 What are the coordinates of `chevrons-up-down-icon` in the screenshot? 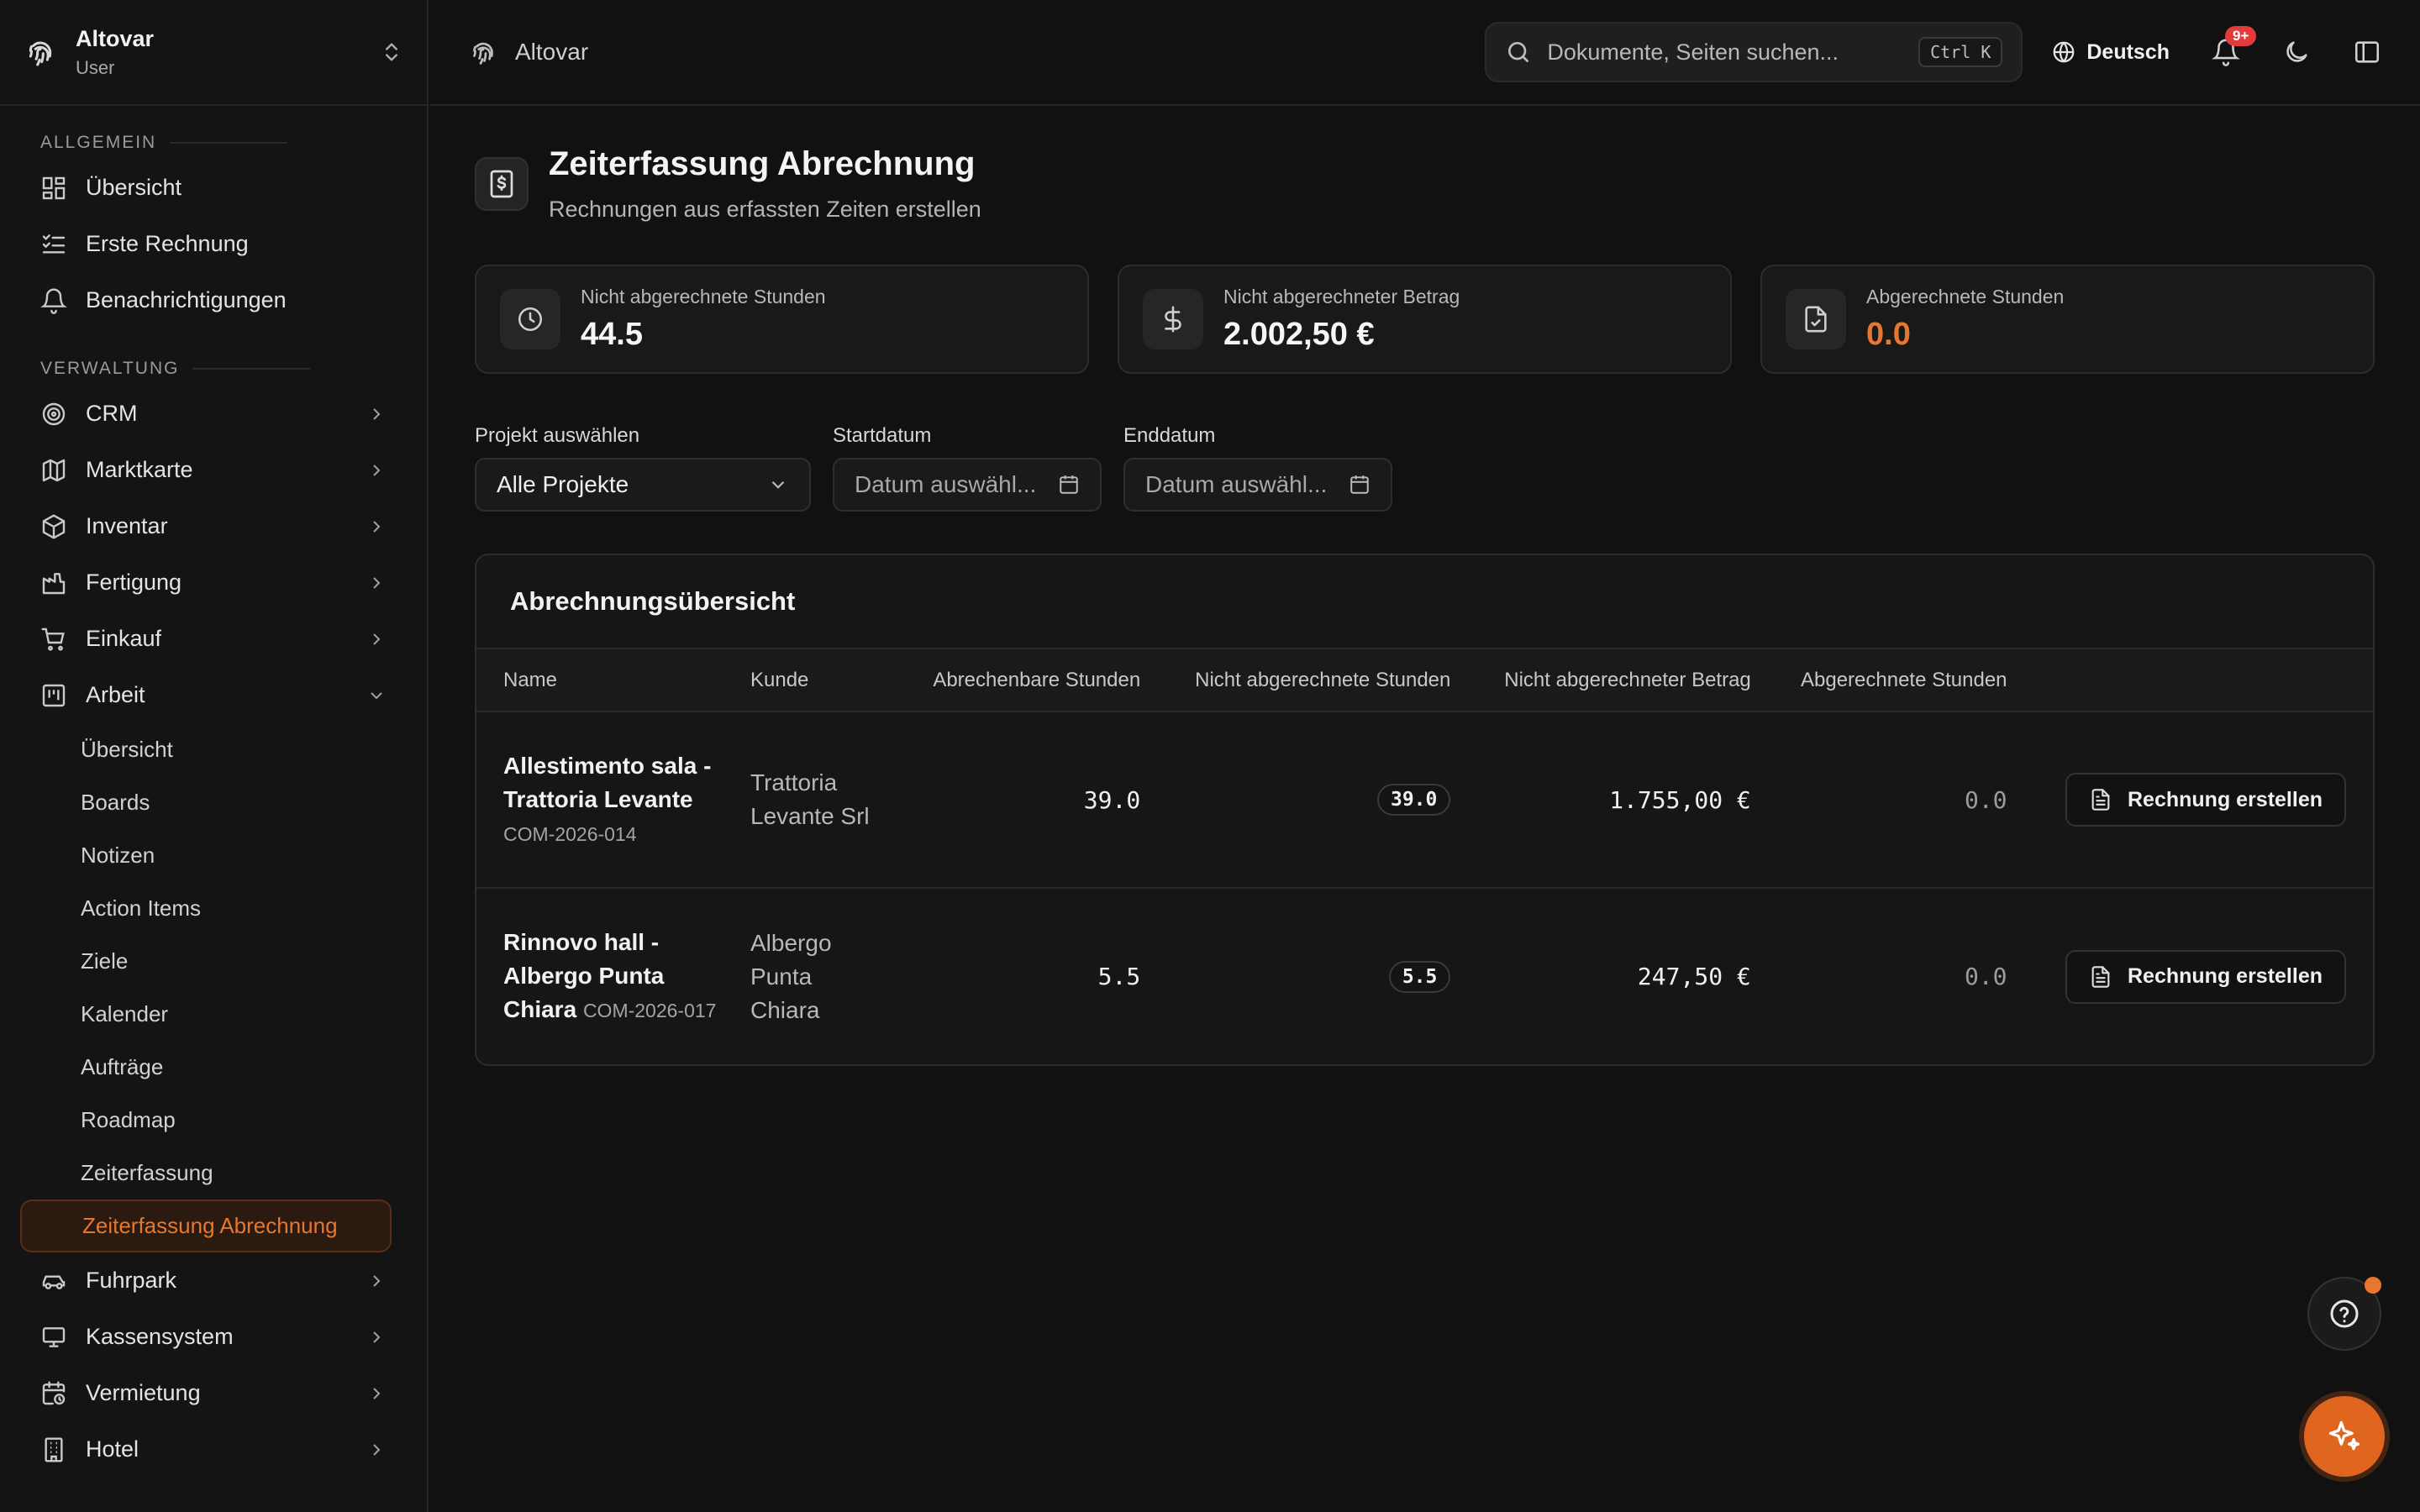 It's located at (391, 52).